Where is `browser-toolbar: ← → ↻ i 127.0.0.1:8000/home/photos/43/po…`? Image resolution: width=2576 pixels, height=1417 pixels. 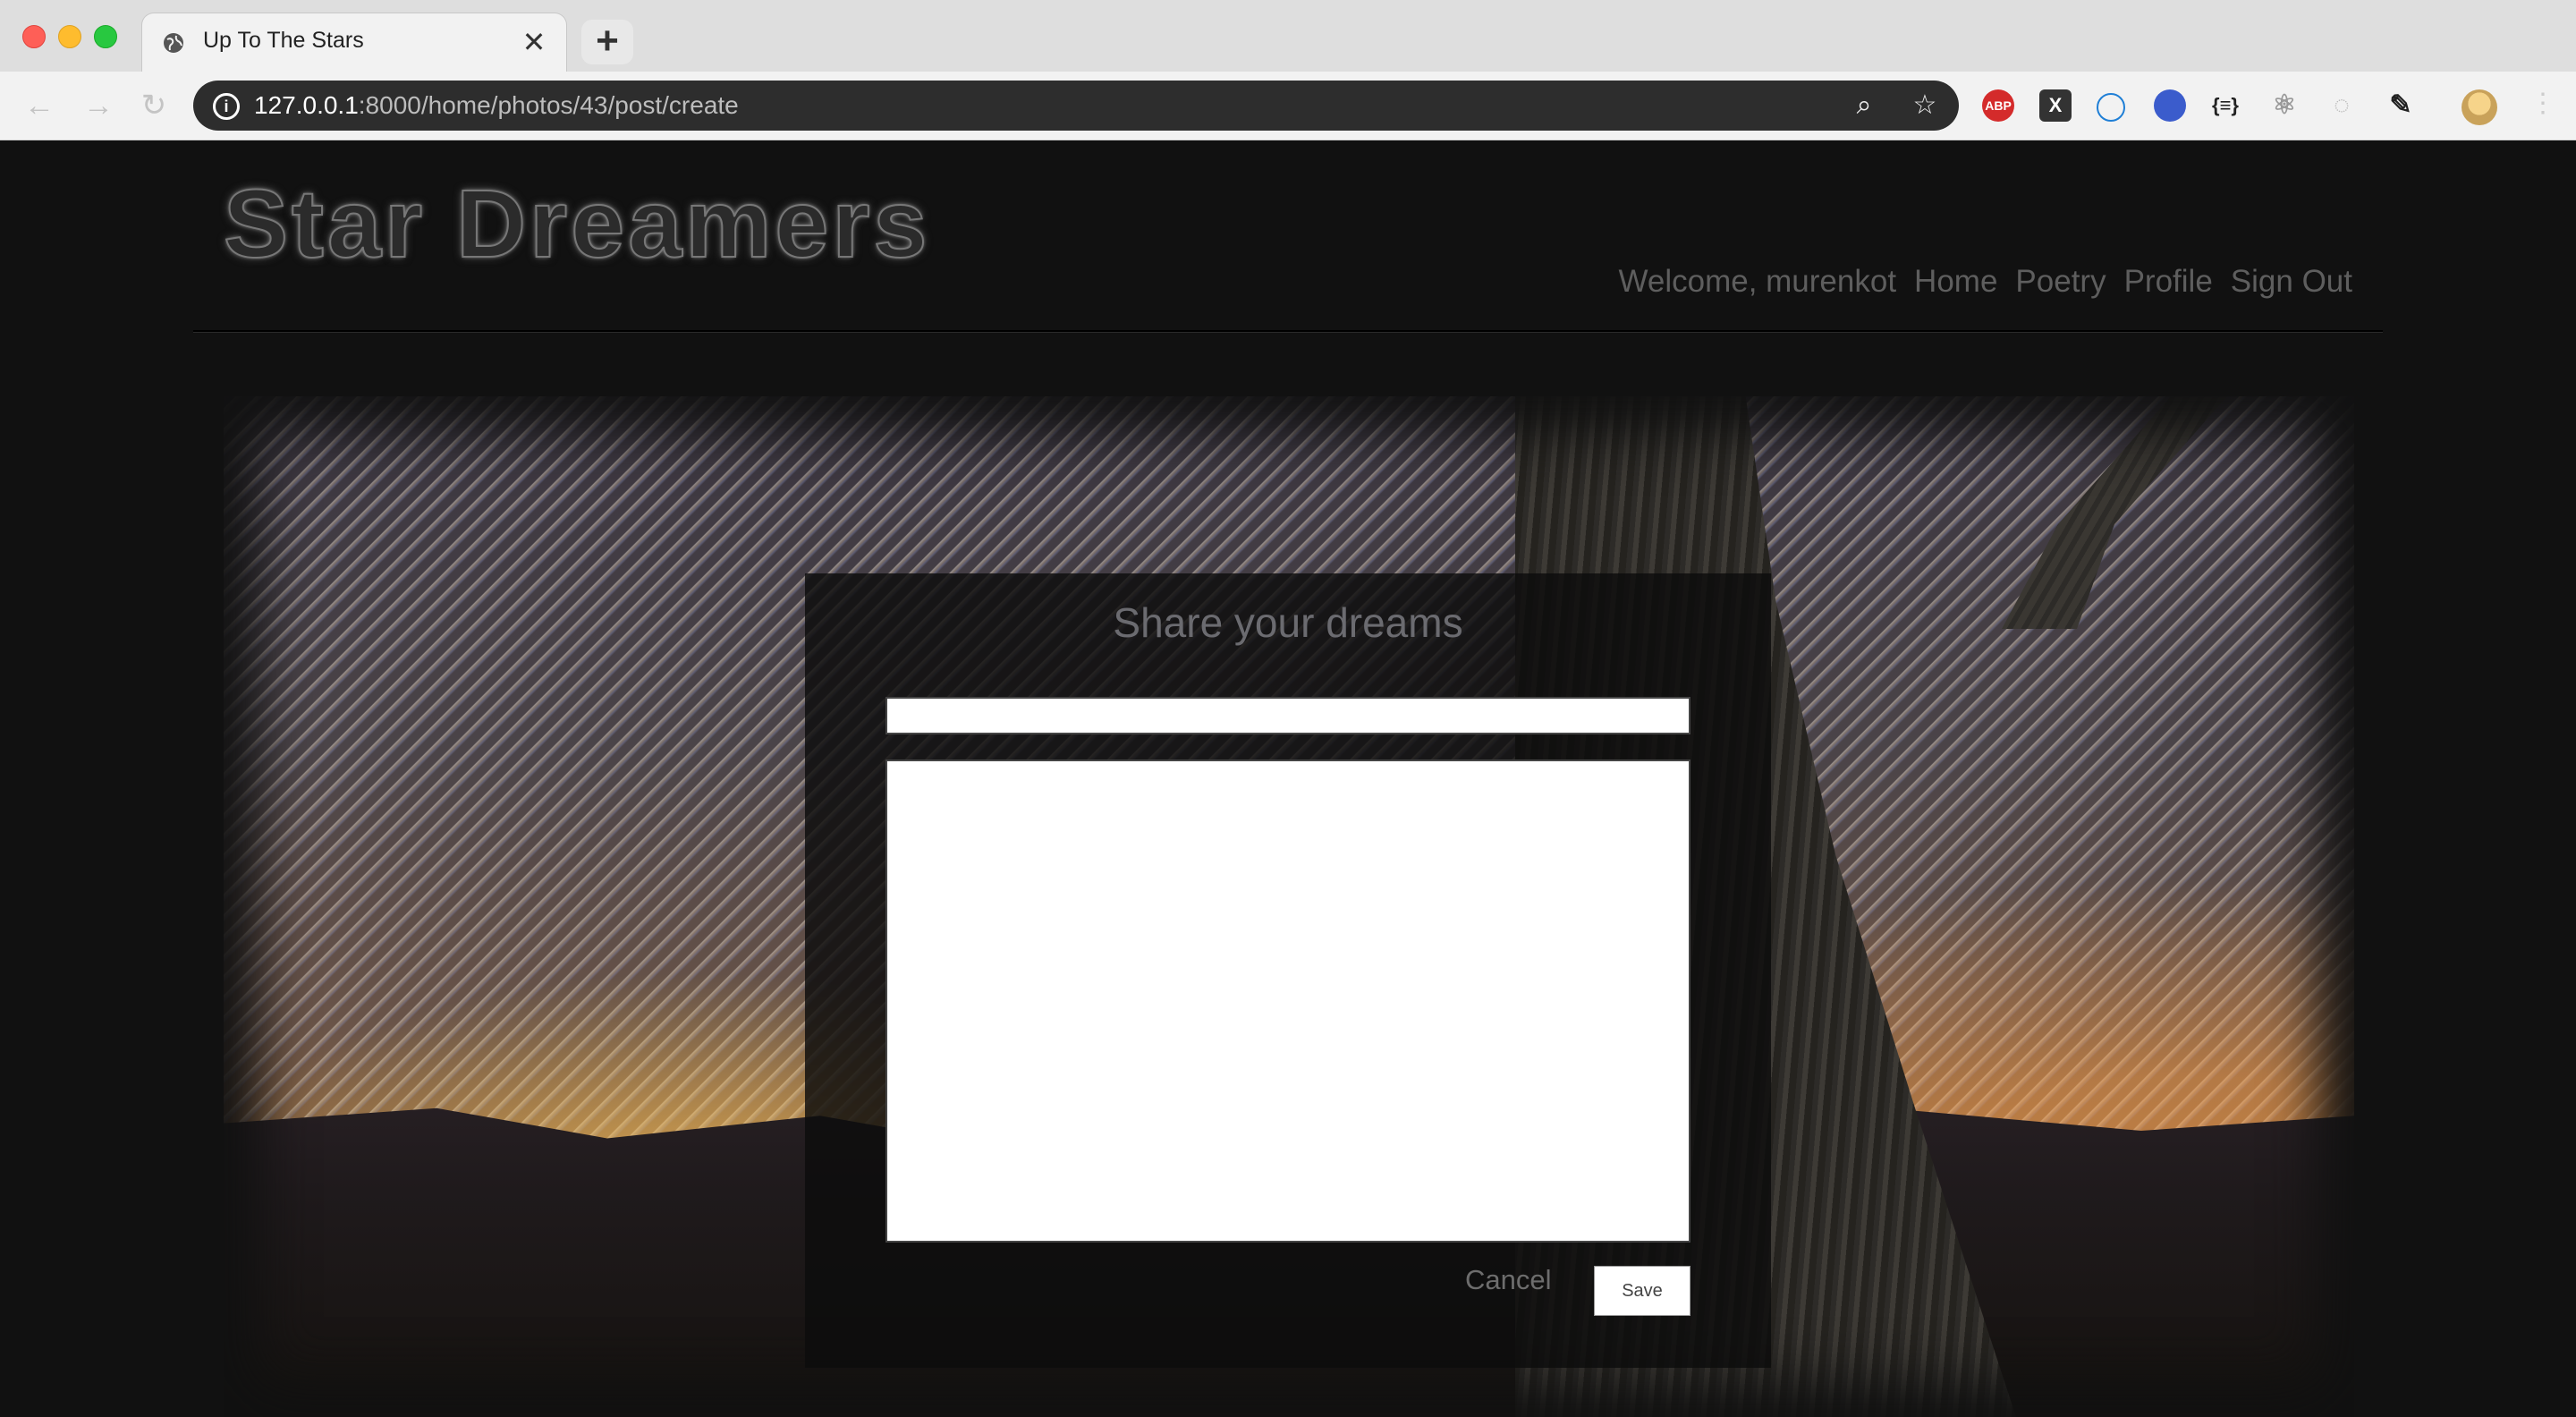
browser-toolbar: ← → ↻ i 127.0.0.1:8000/home/photos/43/po… is located at coordinates (1288, 106).